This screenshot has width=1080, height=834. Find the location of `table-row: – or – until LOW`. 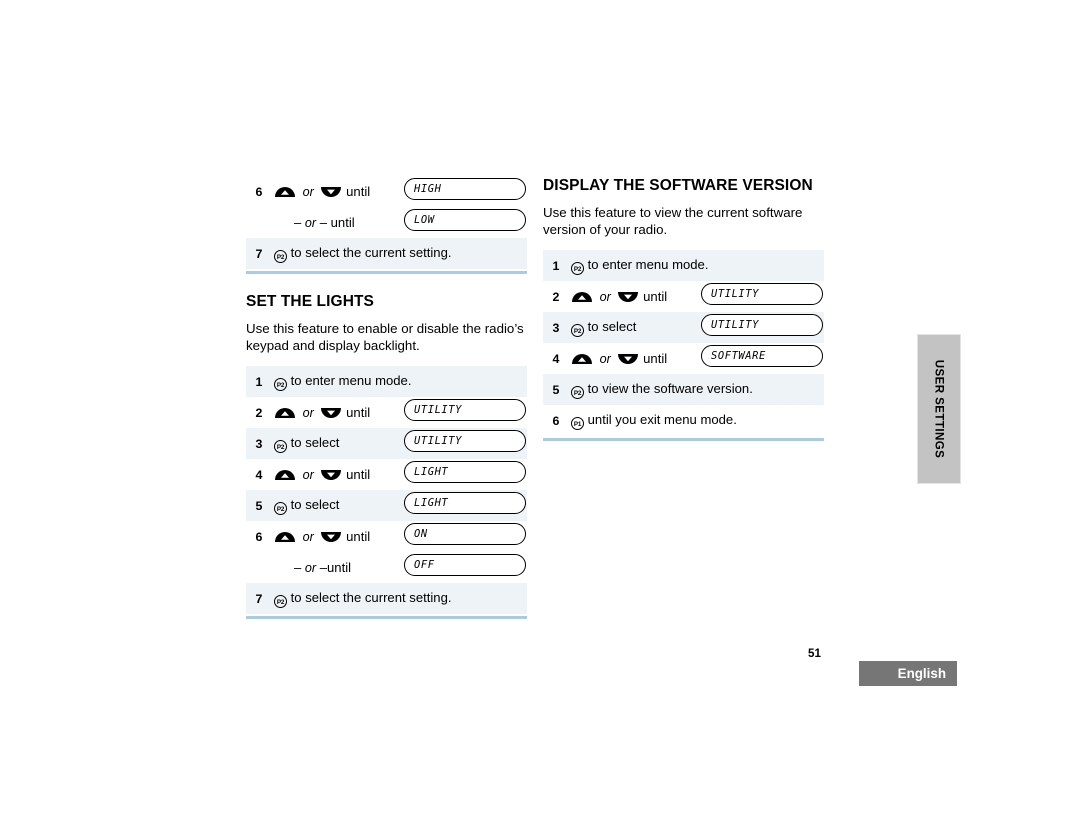

table-row: – or – until LOW is located at coordinates (386, 222).